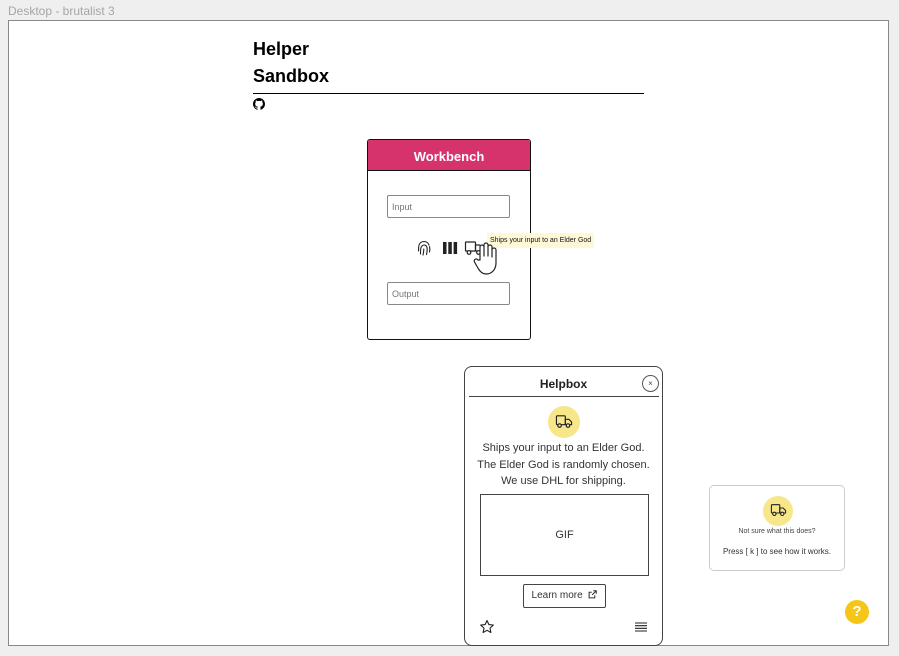 Image resolution: width=899 pixels, height=656 pixels. Describe the element at coordinates (650, 383) in the screenshot. I see `close-icon: ×` at that location.